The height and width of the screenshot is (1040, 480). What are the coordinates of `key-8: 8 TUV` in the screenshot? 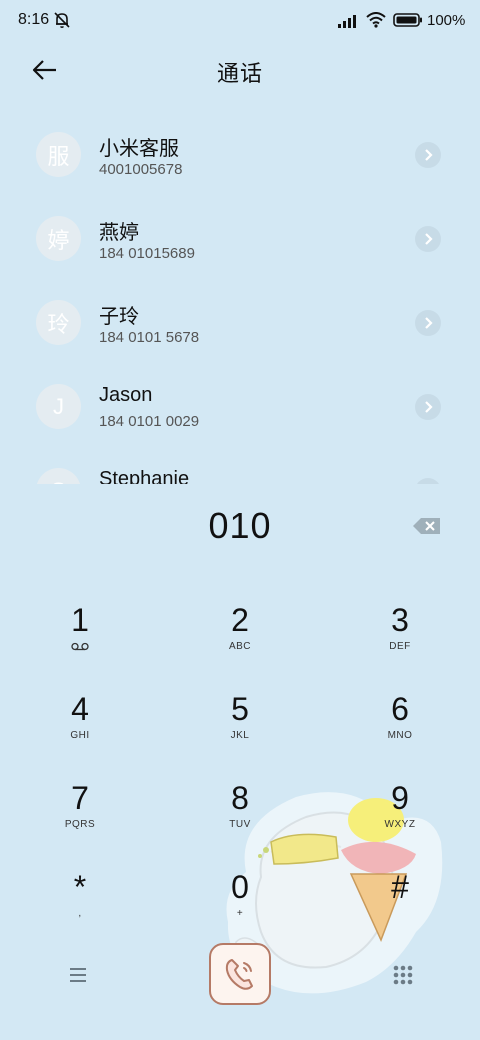 It's located at (240, 814).